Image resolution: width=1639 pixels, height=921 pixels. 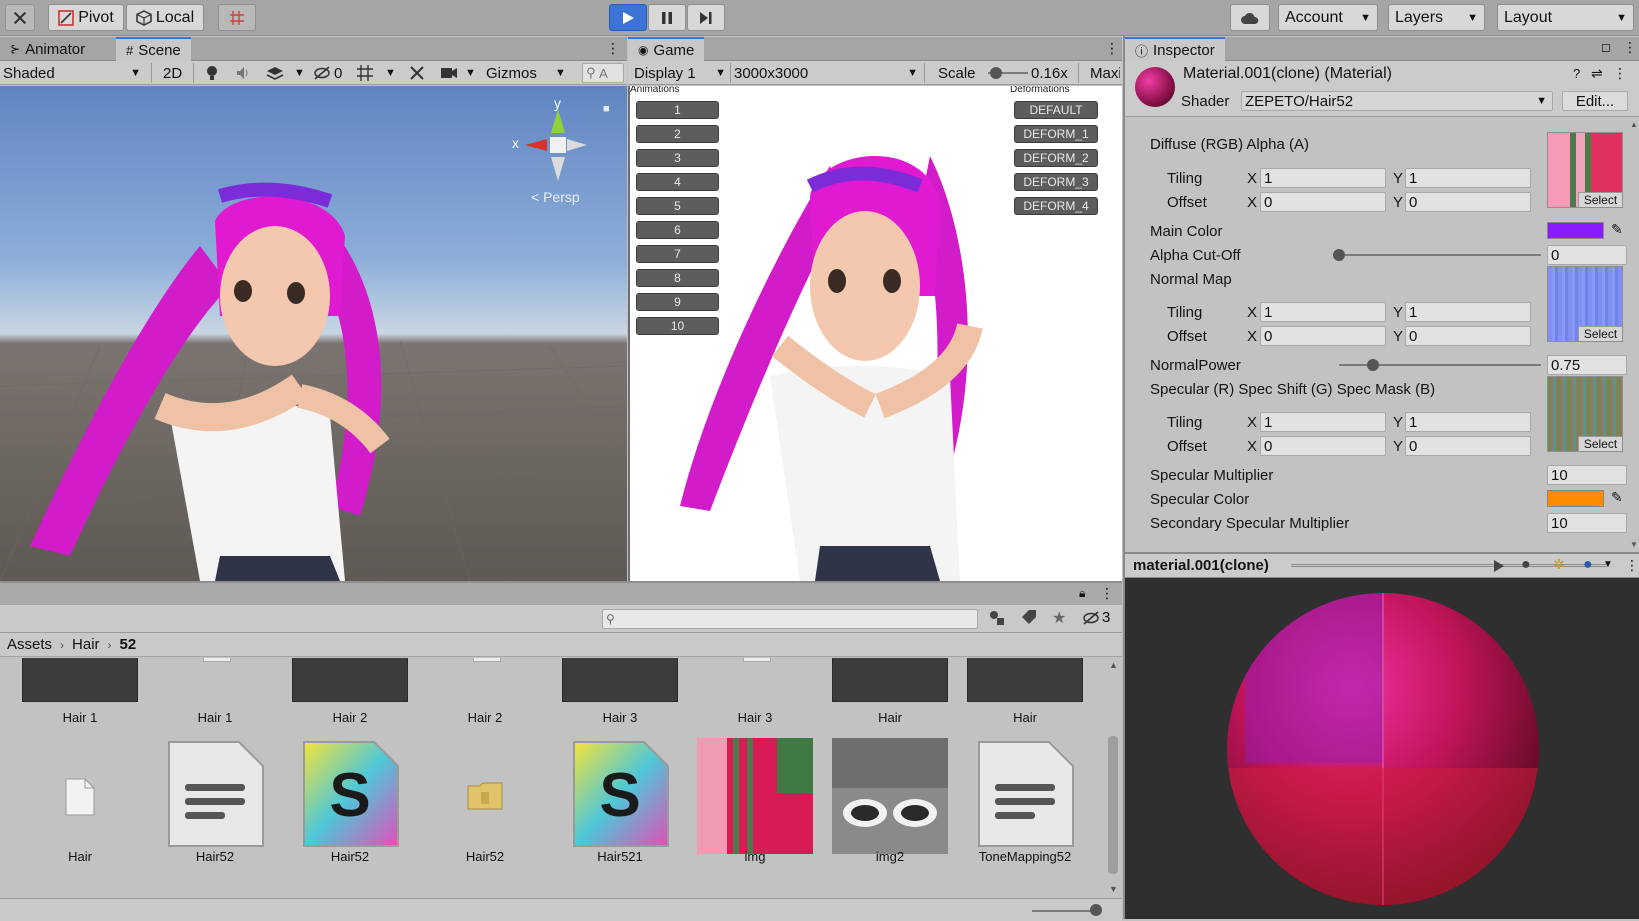 I want to click on breadcrumb-52: 52, so click(x=128, y=644).